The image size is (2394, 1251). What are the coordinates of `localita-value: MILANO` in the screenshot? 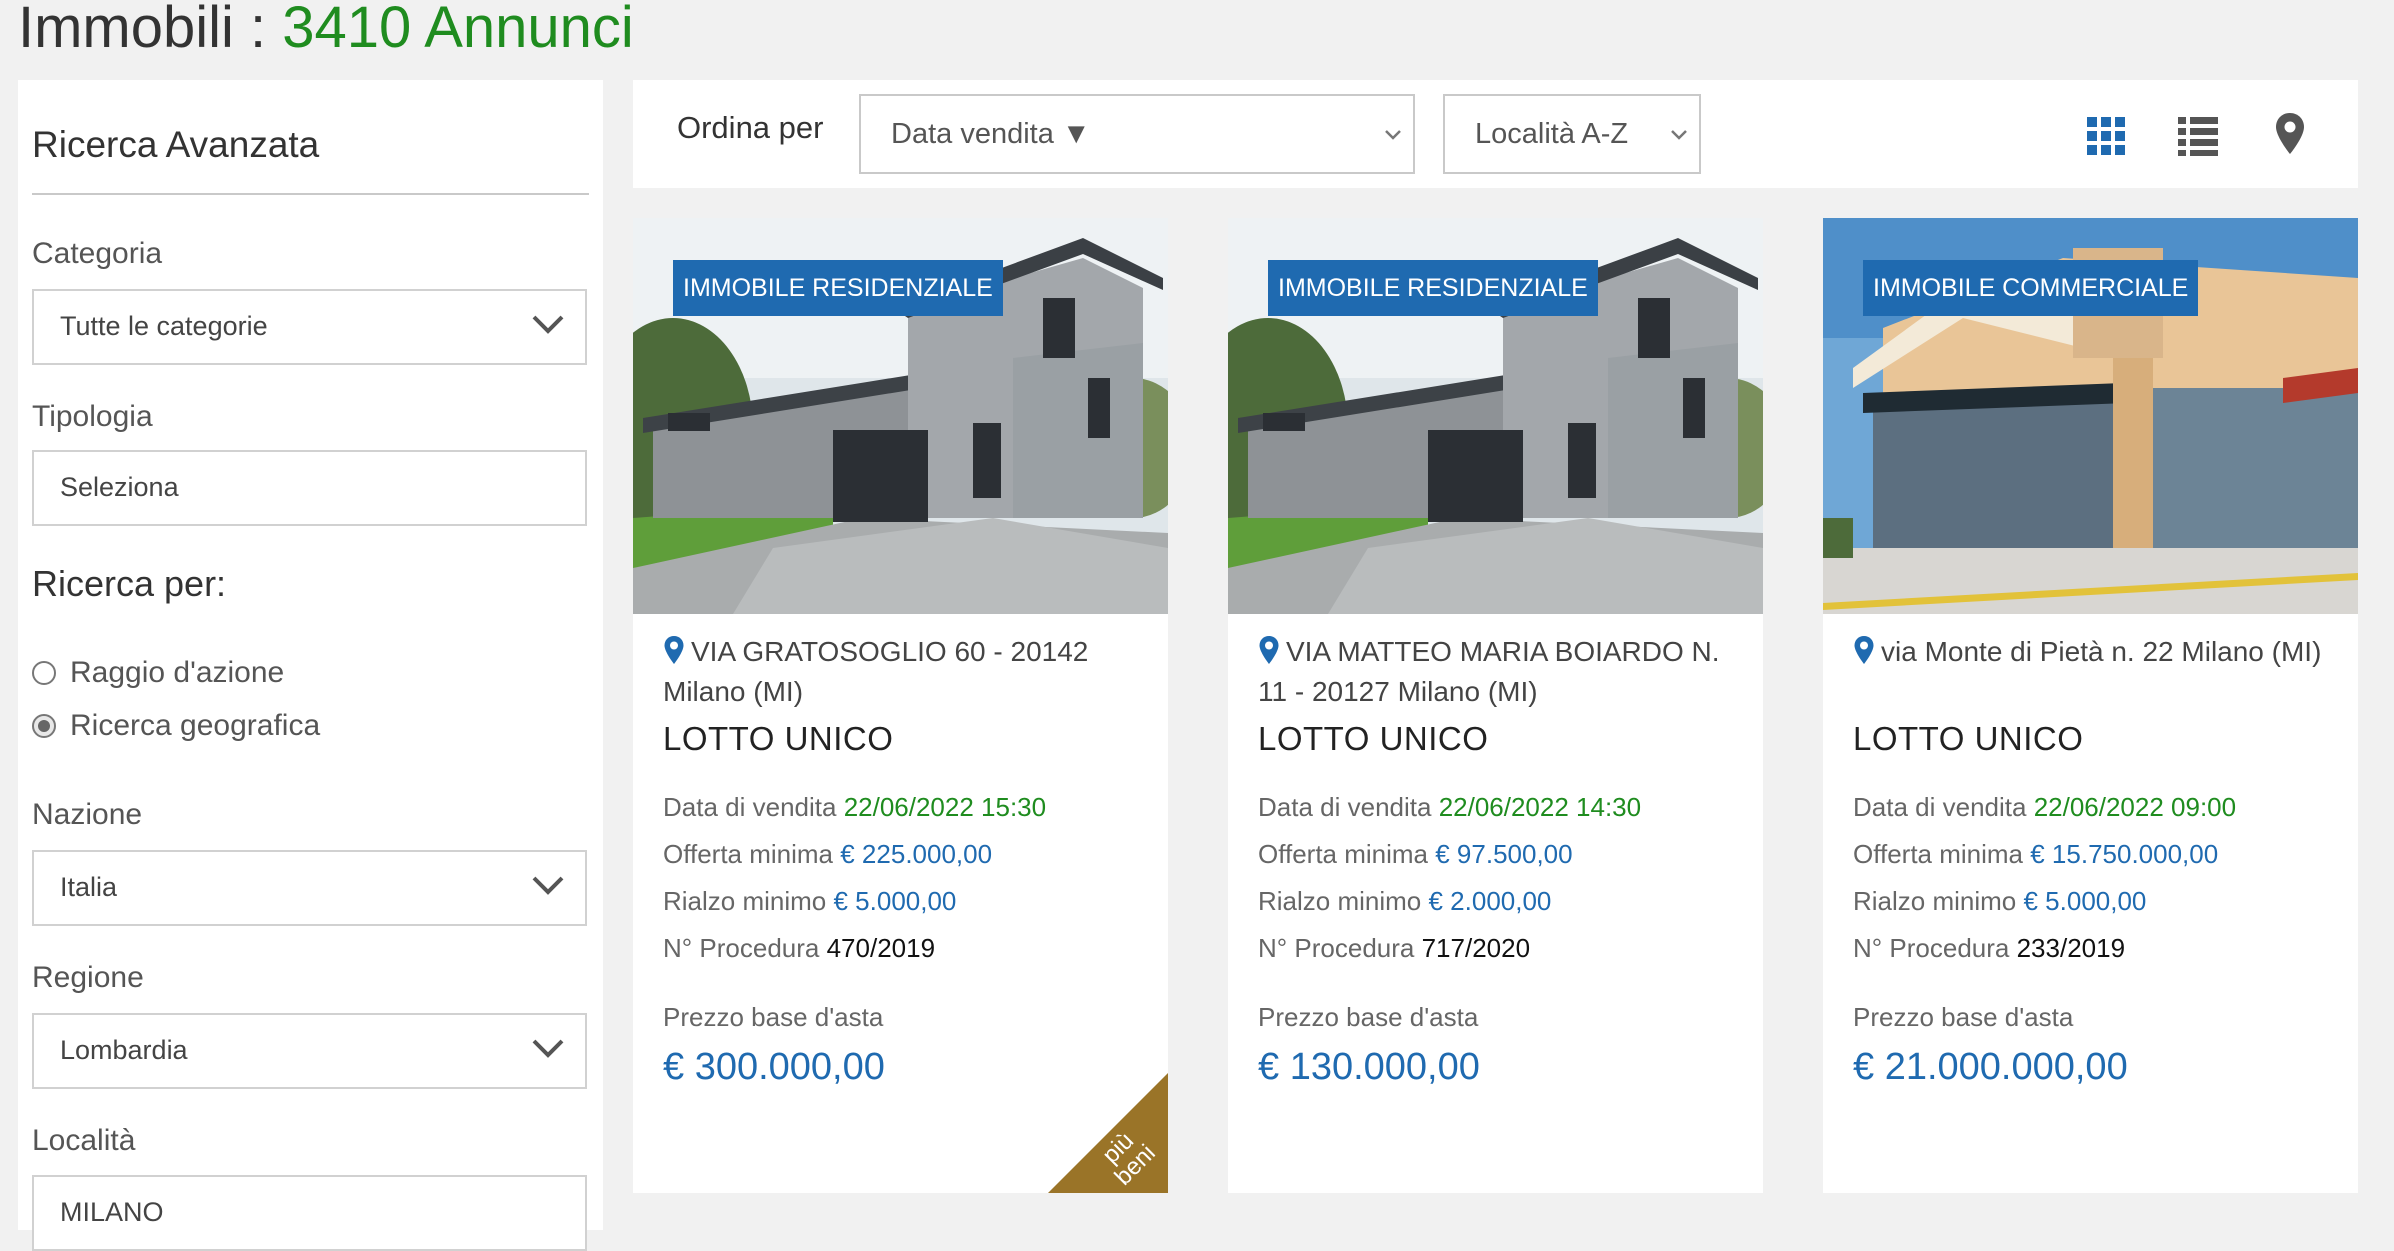 It's located at (112, 1212).